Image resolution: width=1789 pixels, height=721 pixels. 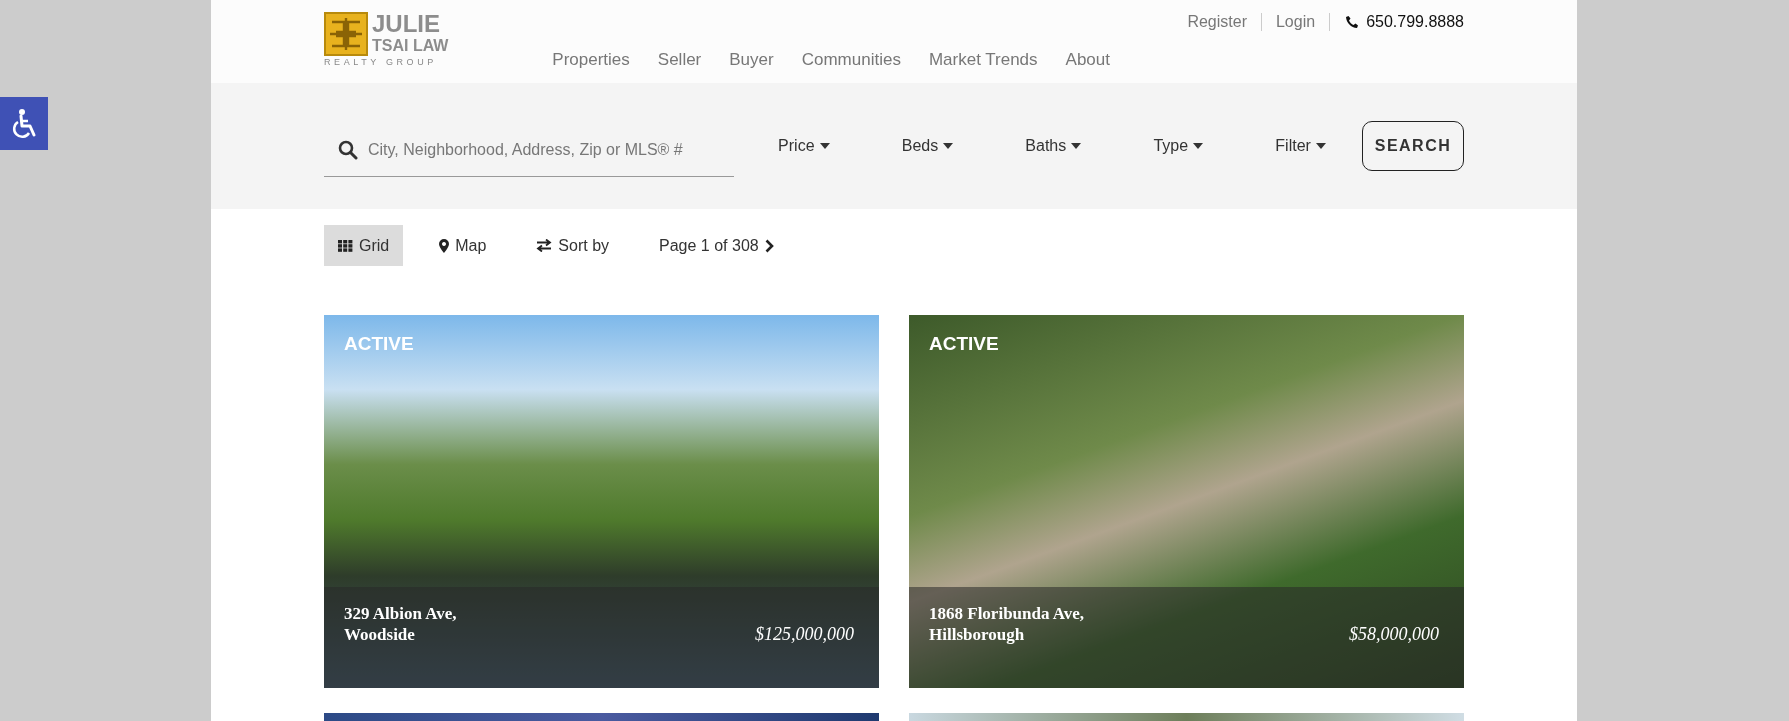 What do you see at coordinates (983, 60) in the screenshot?
I see `nav-link: Market Trends` at bounding box center [983, 60].